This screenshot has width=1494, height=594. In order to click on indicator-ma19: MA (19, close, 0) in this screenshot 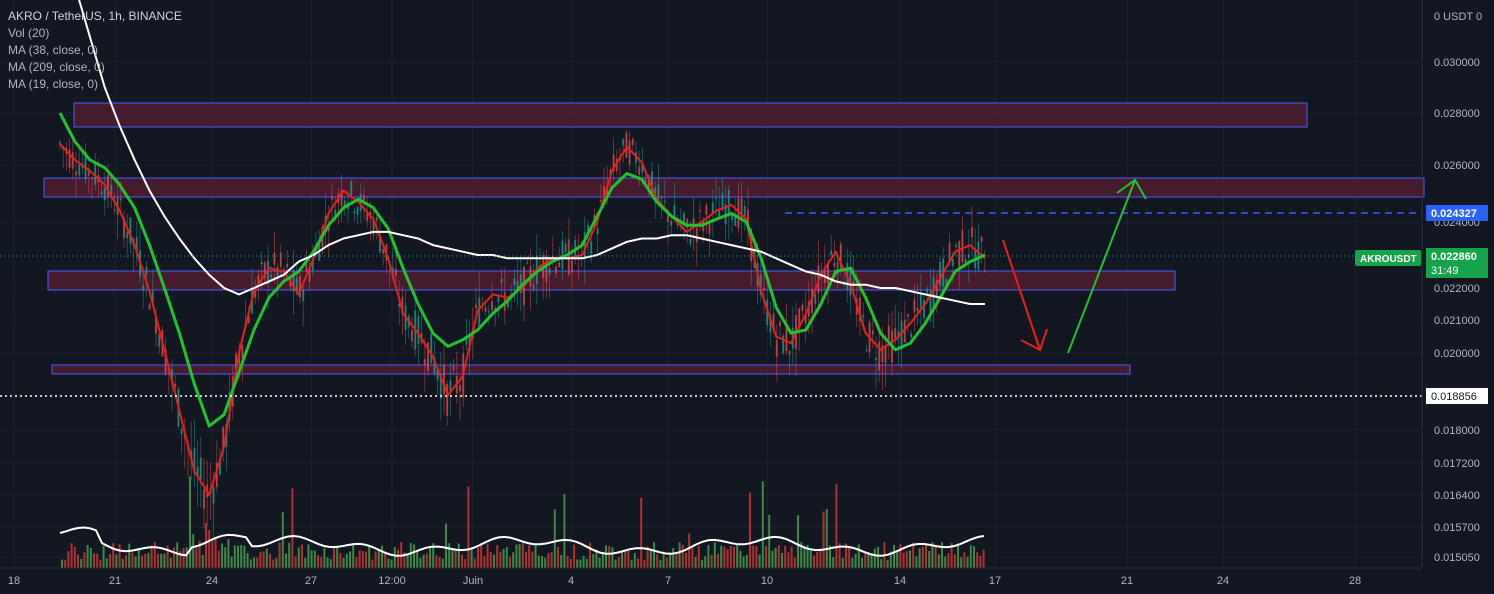, I will do `click(95, 84)`.